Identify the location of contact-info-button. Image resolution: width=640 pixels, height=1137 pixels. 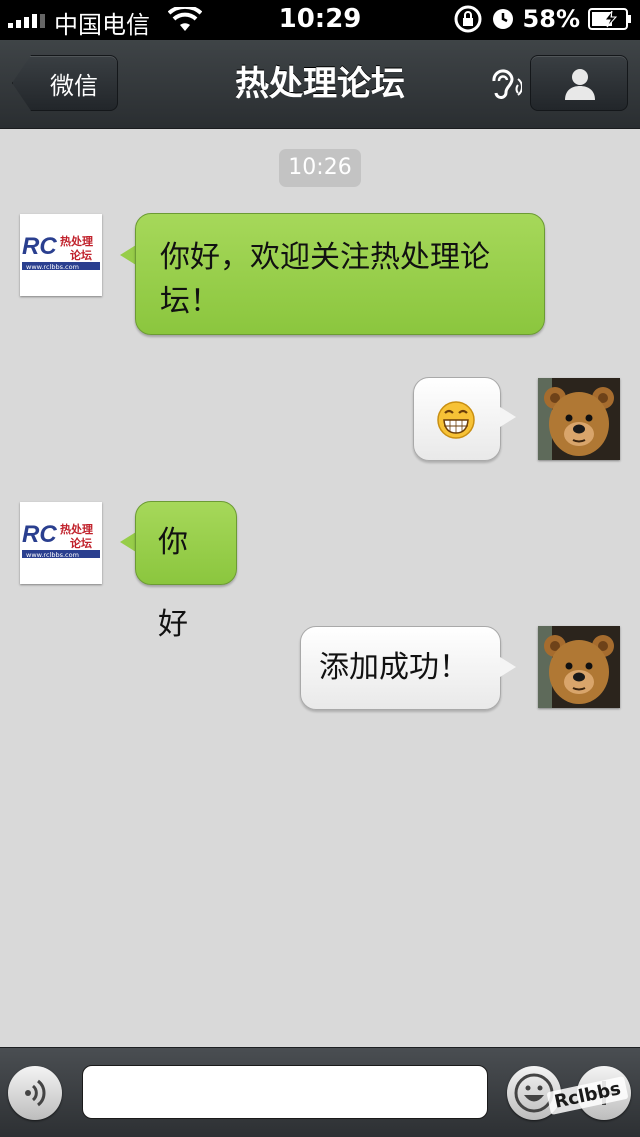
(579, 83).